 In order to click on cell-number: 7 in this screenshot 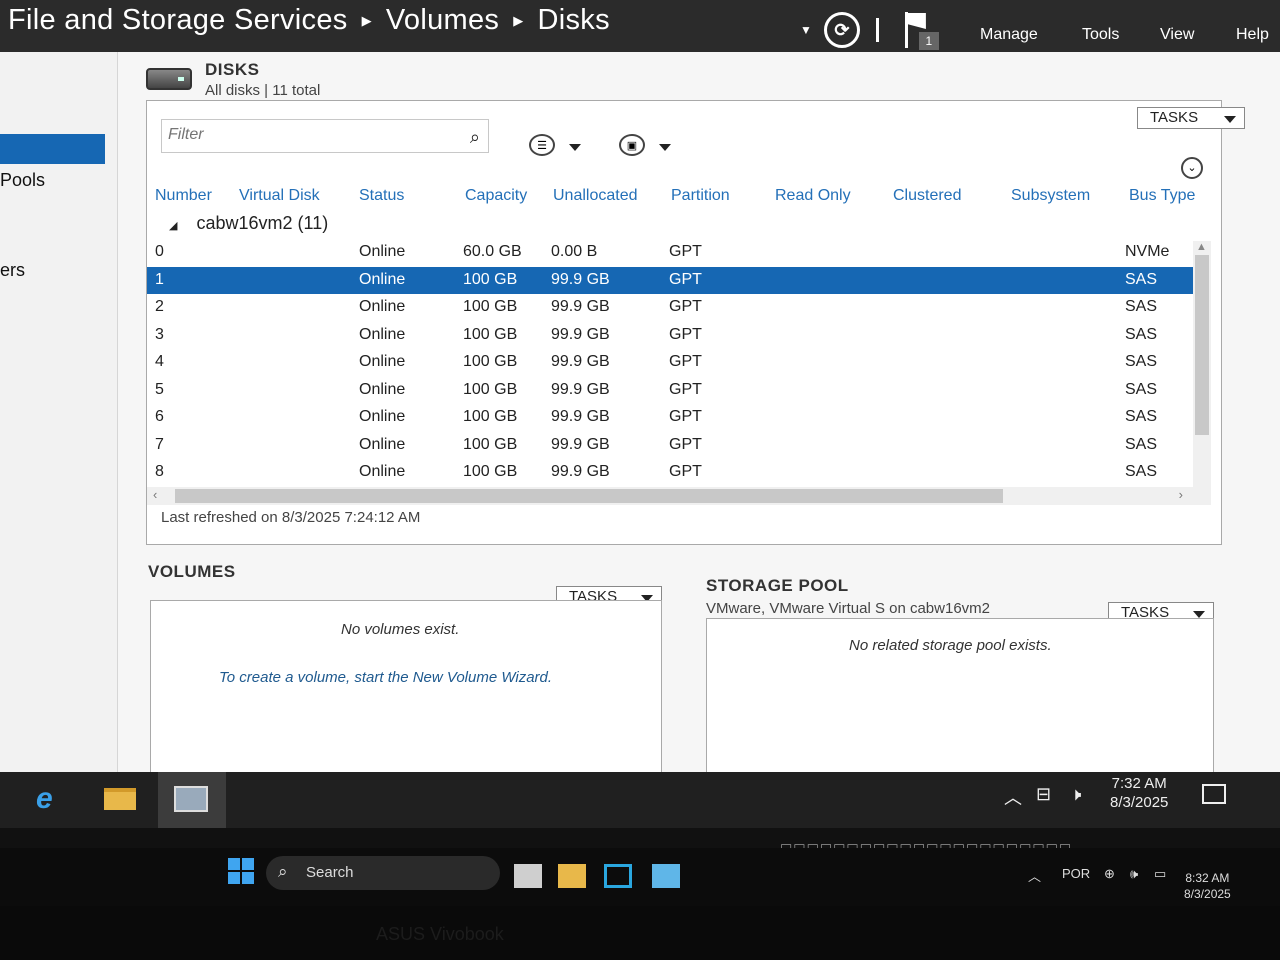, I will do `click(159, 444)`.